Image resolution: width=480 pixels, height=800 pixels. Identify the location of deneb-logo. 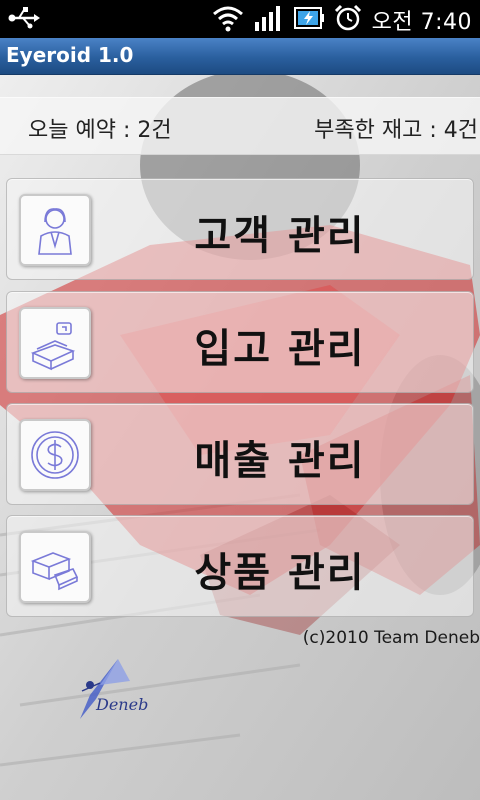
(110, 692).